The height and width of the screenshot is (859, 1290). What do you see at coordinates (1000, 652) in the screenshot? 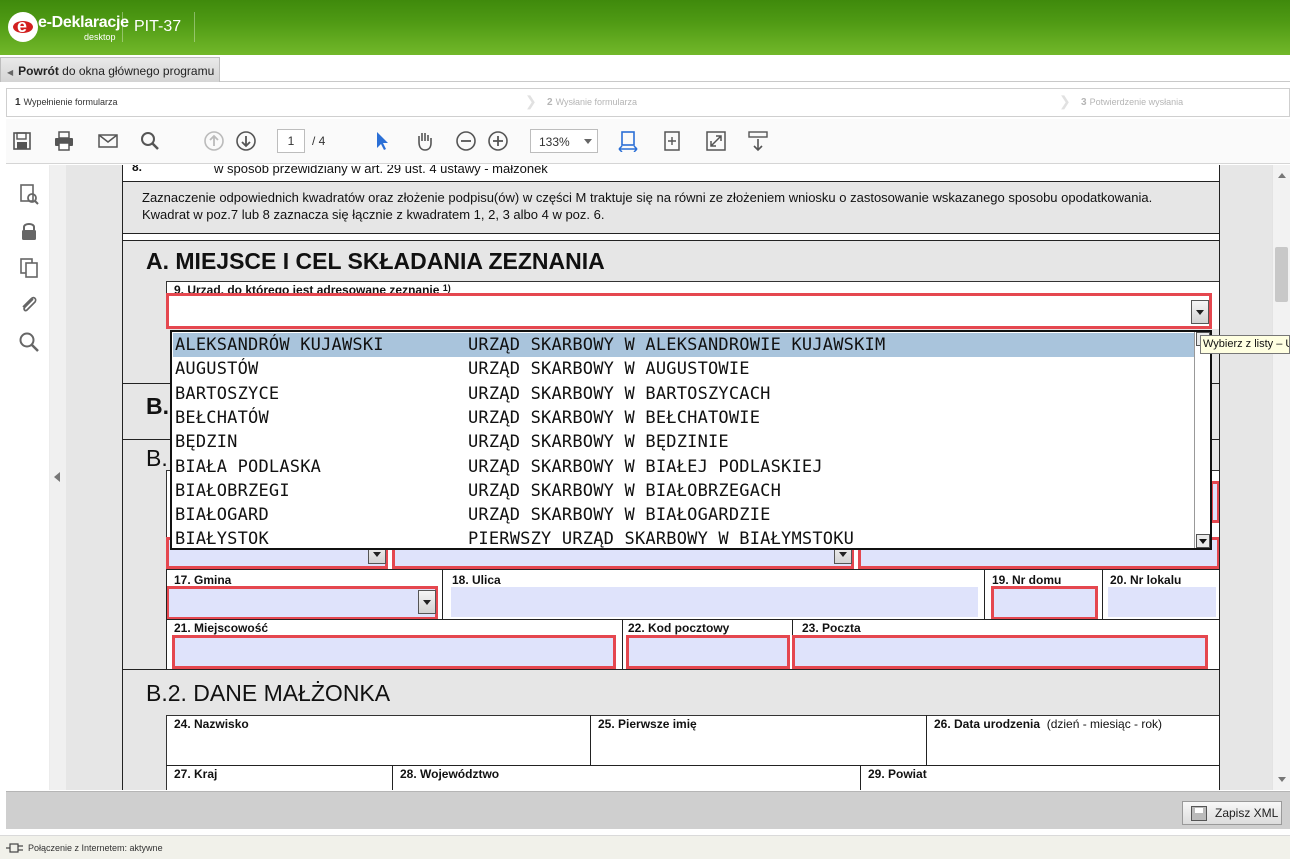
I see `post-office-input` at bounding box center [1000, 652].